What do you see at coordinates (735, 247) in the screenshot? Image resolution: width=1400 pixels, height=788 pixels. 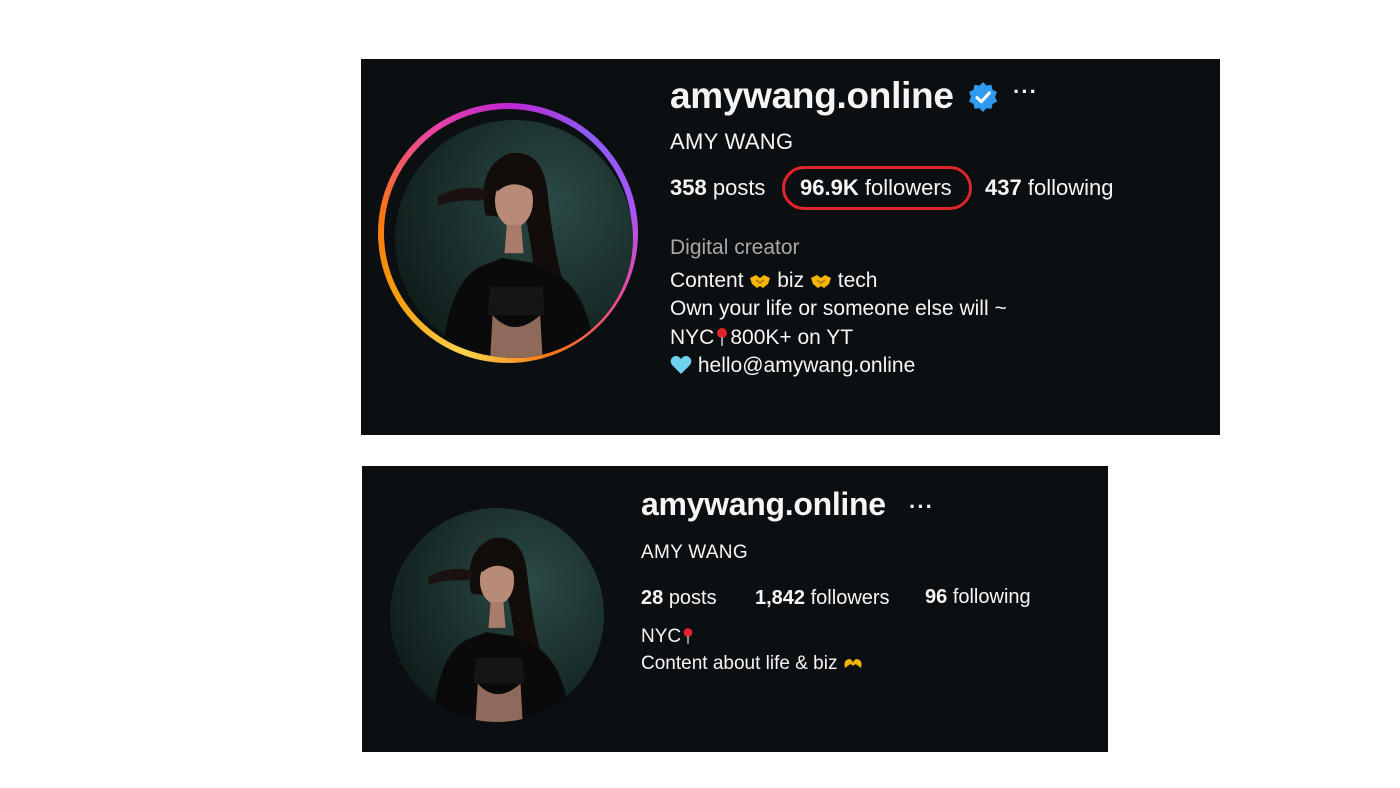 I see `profile-category: Digital creator` at bounding box center [735, 247].